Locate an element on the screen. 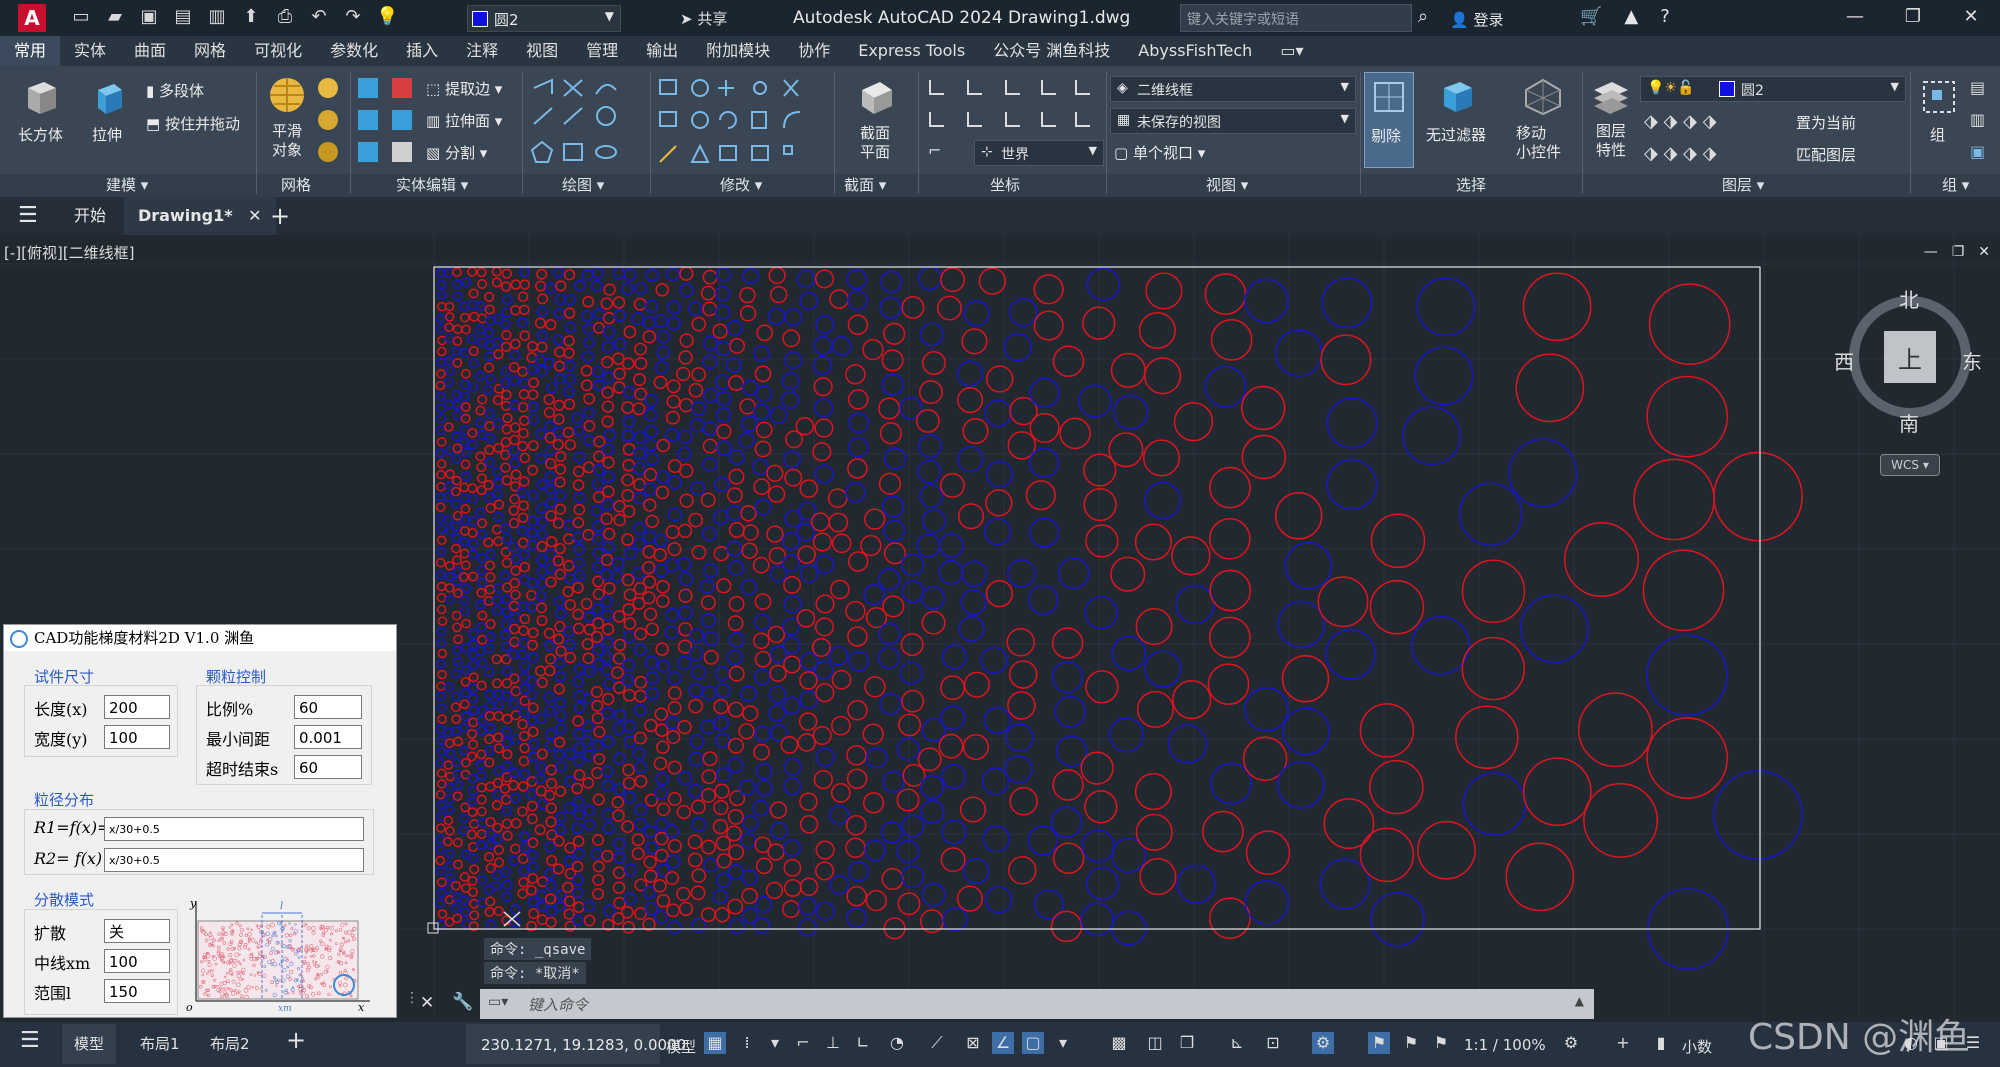  compass-south: 南 is located at coordinates (1909, 422).